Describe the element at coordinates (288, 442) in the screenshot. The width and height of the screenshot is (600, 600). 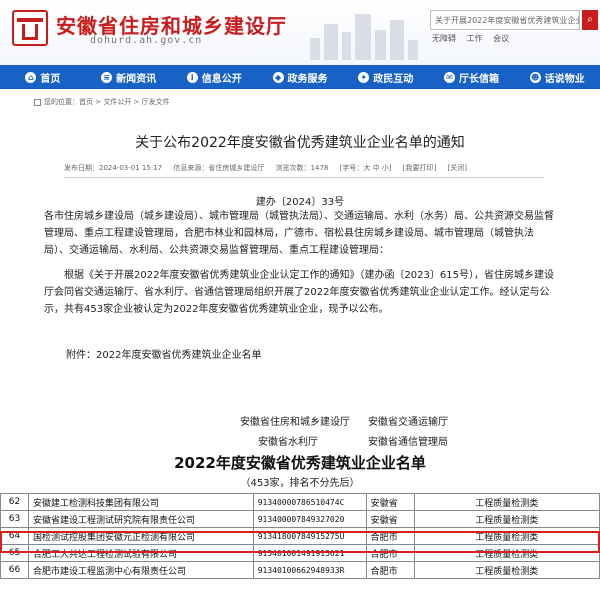
I see `signatory-water: 安徽省水利厅` at that location.